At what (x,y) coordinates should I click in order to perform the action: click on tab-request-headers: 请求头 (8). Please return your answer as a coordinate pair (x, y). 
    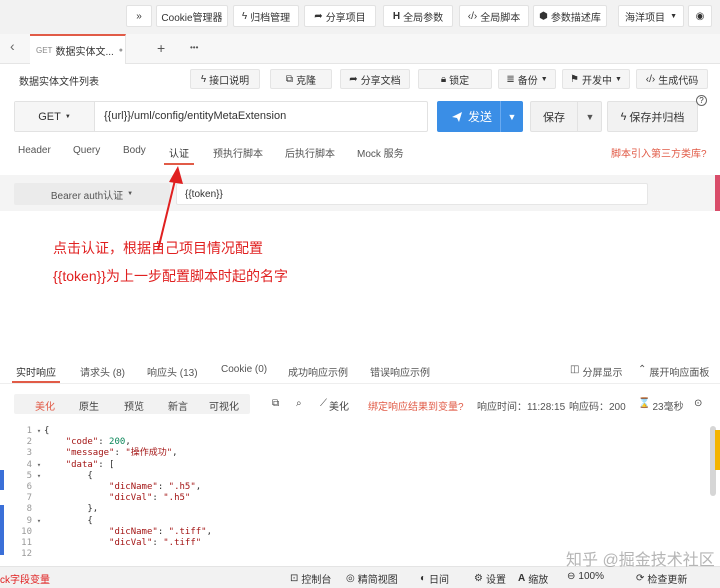
    Looking at the image, I should click on (102, 371).